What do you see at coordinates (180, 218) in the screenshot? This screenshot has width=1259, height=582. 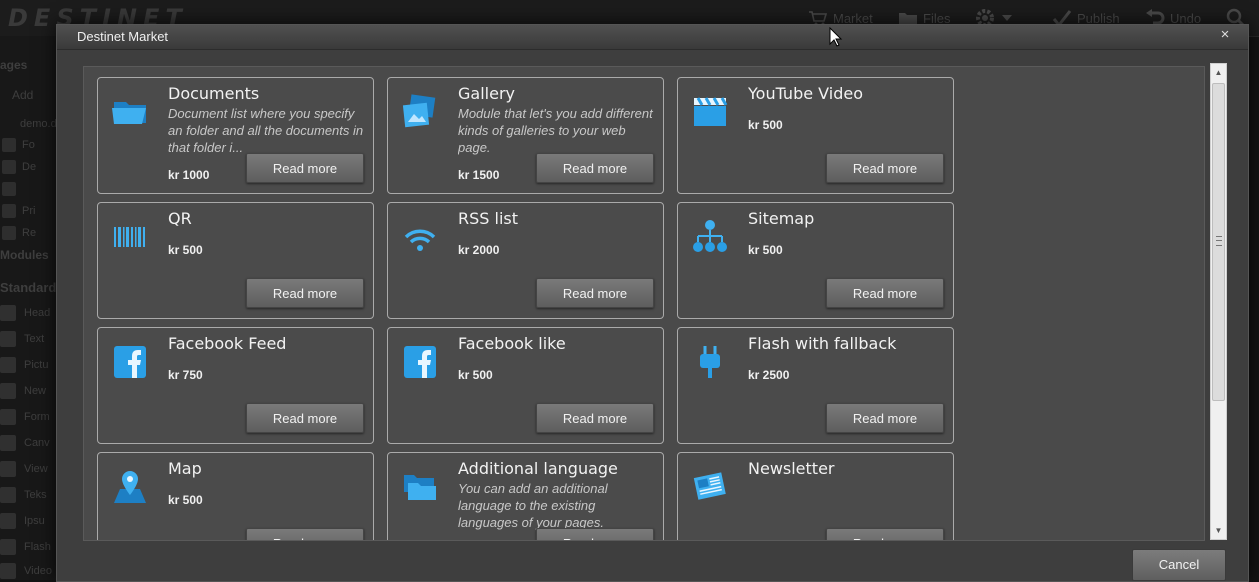 I see `tile-title: QR` at bounding box center [180, 218].